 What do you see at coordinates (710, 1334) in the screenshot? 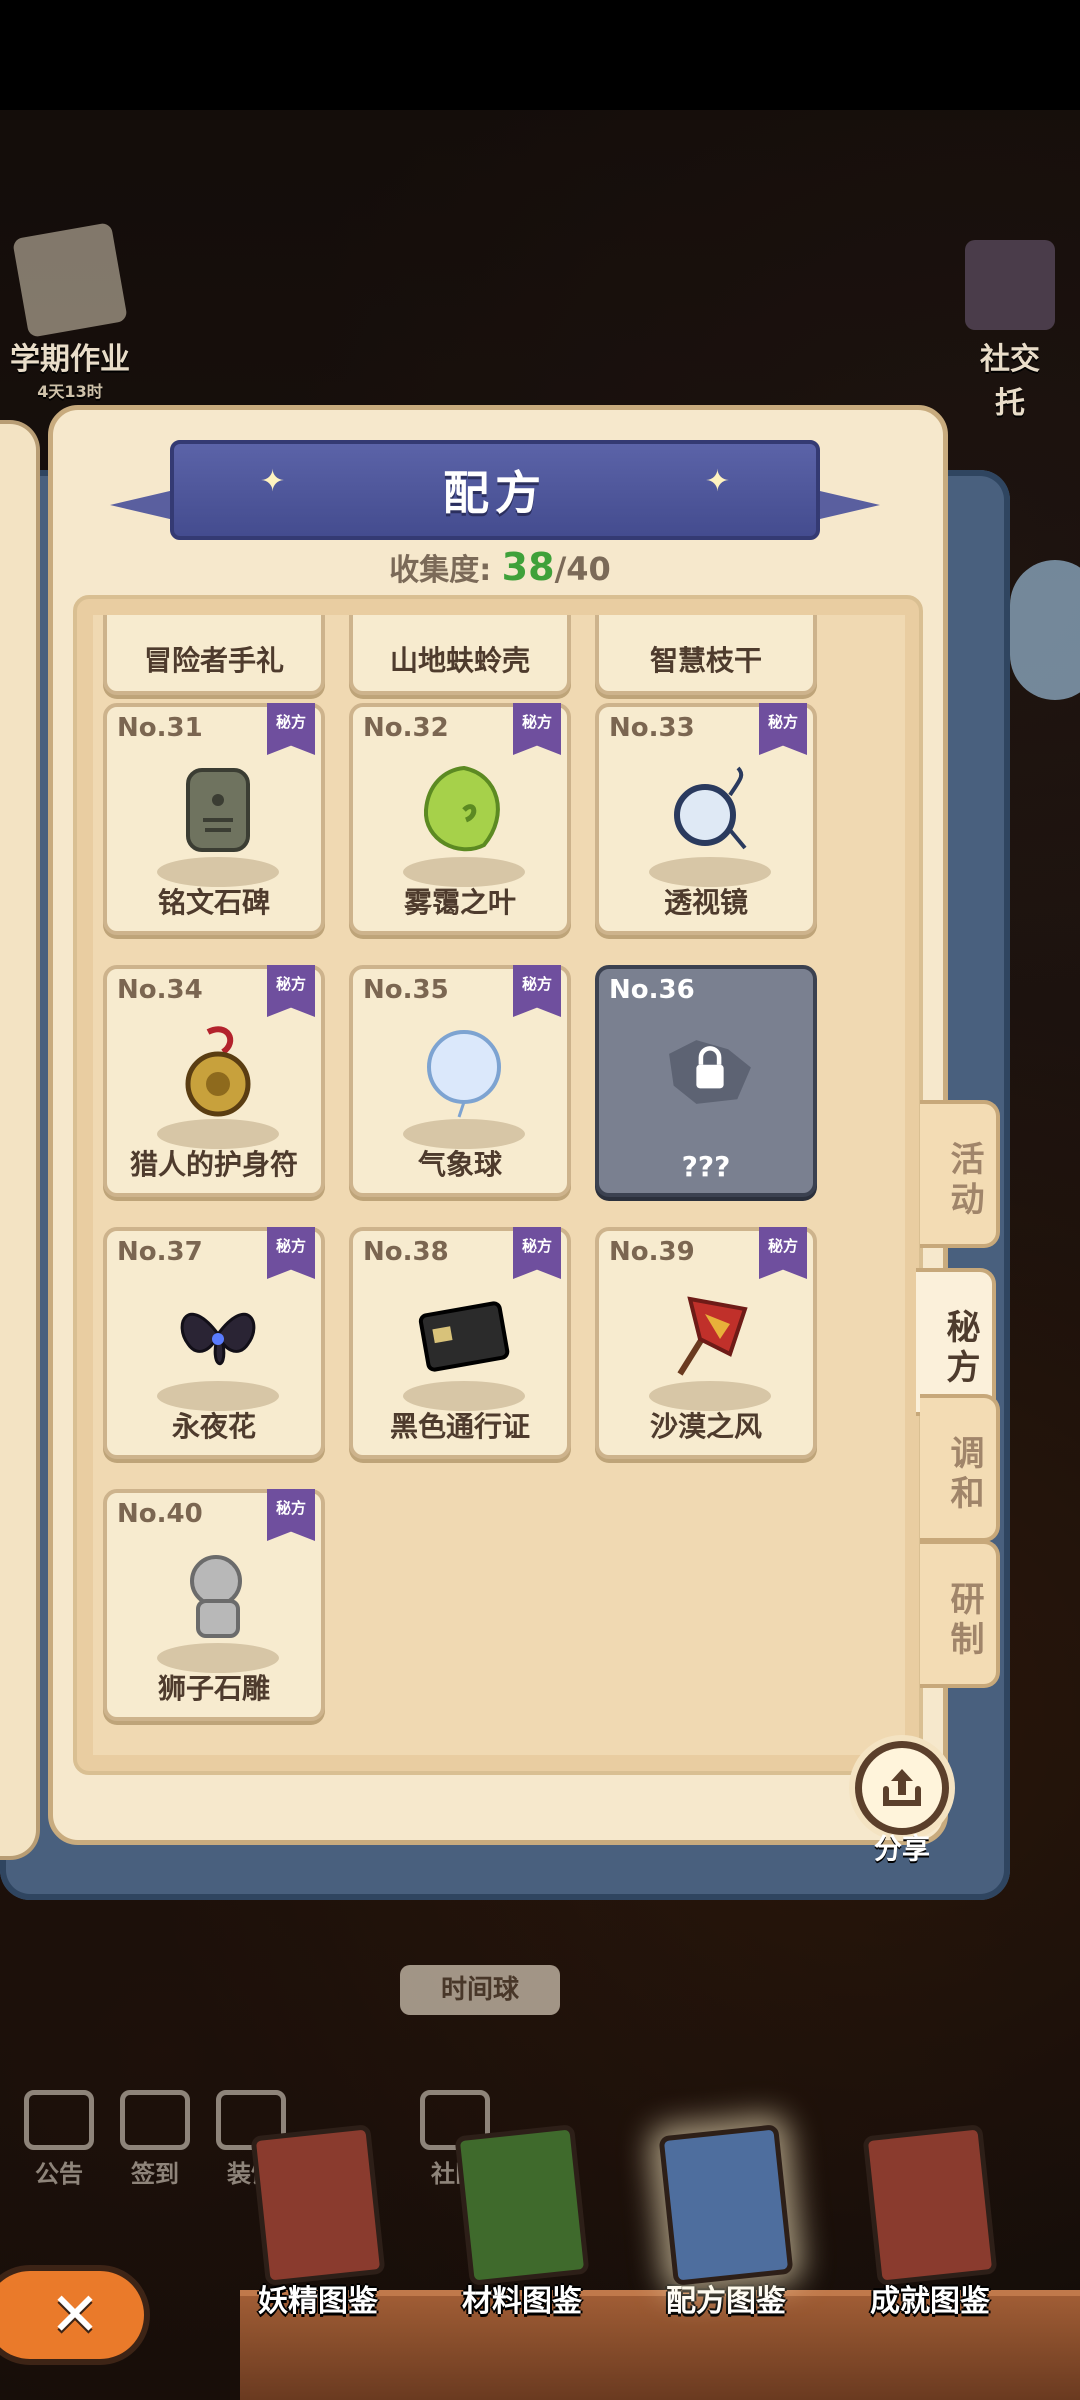
I see `flag-icon` at bounding box center [710, 1334].